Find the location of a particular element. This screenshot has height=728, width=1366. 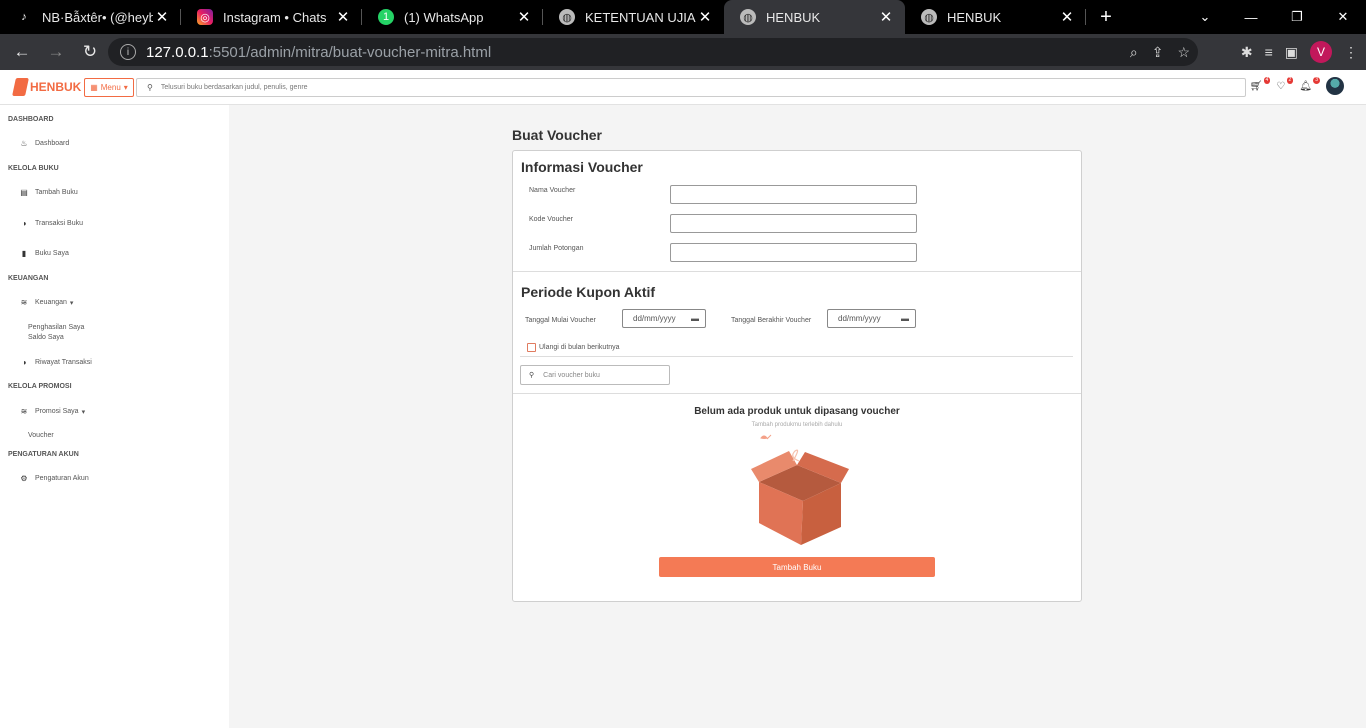

zoom-icon: ⌕ is located at coordinates (1134, 52).